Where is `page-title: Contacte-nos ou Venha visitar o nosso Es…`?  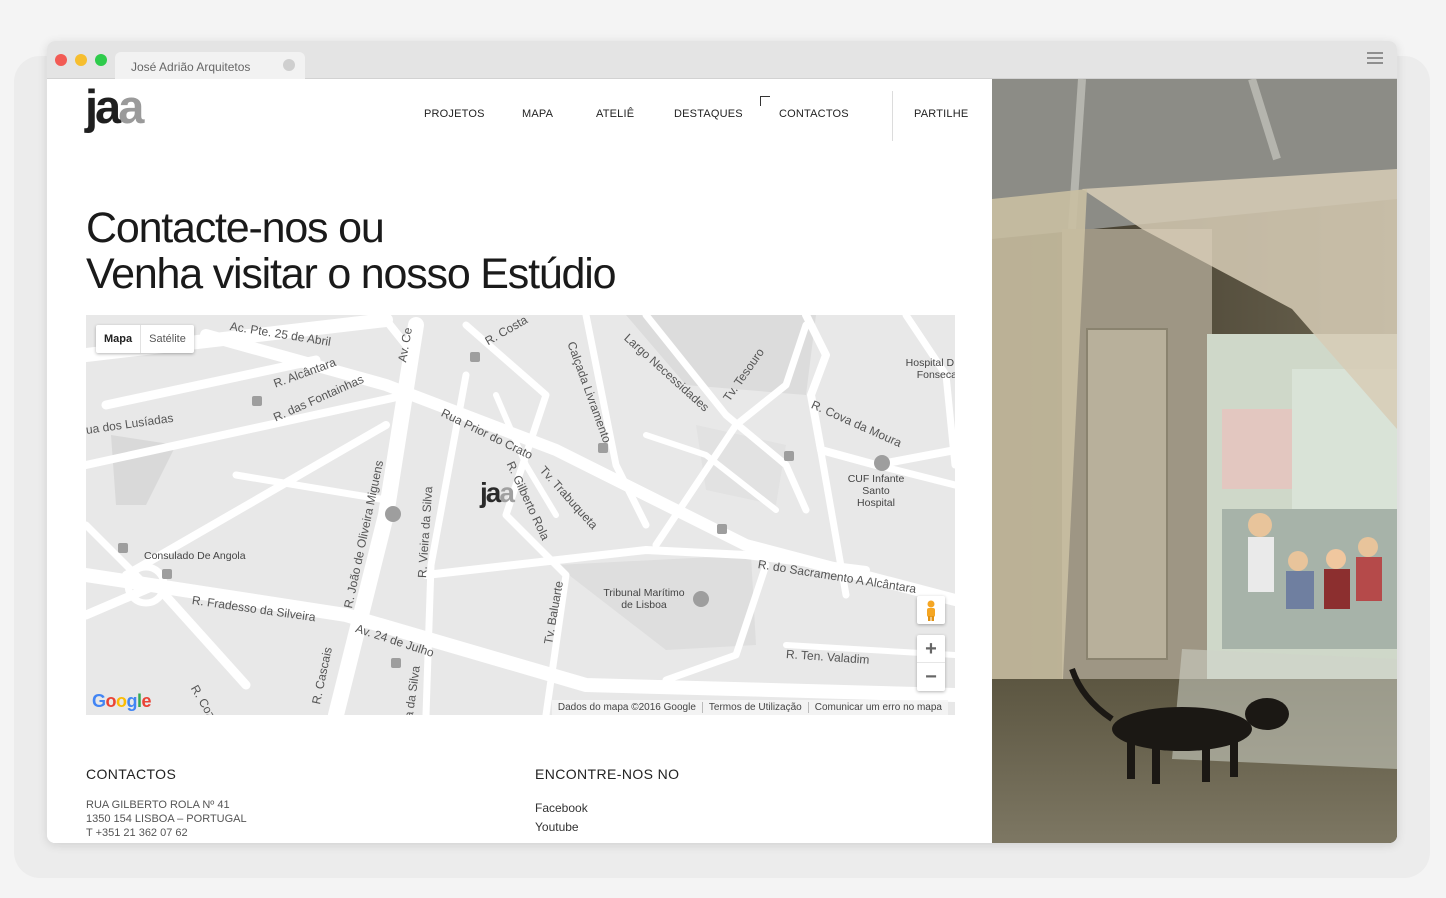
page-title: Contacte-nos ou Venha visitar o nosso Es… is located at coordinates (351, 251).